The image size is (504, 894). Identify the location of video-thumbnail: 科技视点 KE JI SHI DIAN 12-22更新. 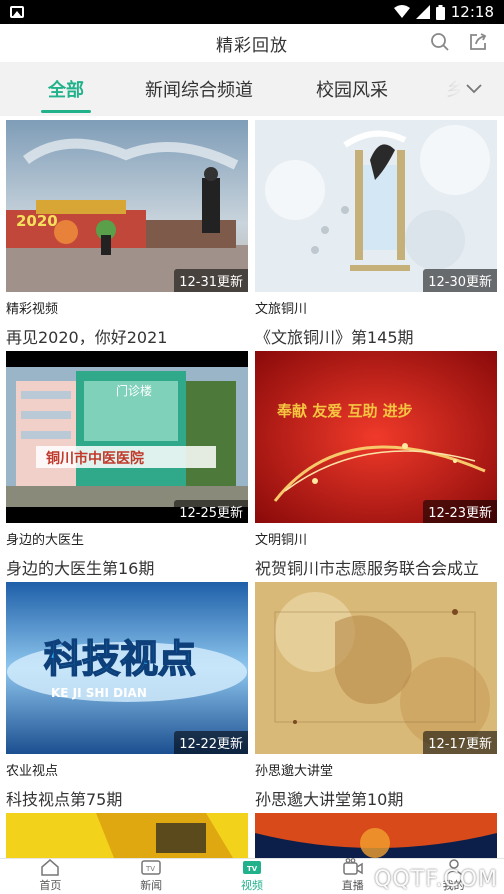
(127, 668).